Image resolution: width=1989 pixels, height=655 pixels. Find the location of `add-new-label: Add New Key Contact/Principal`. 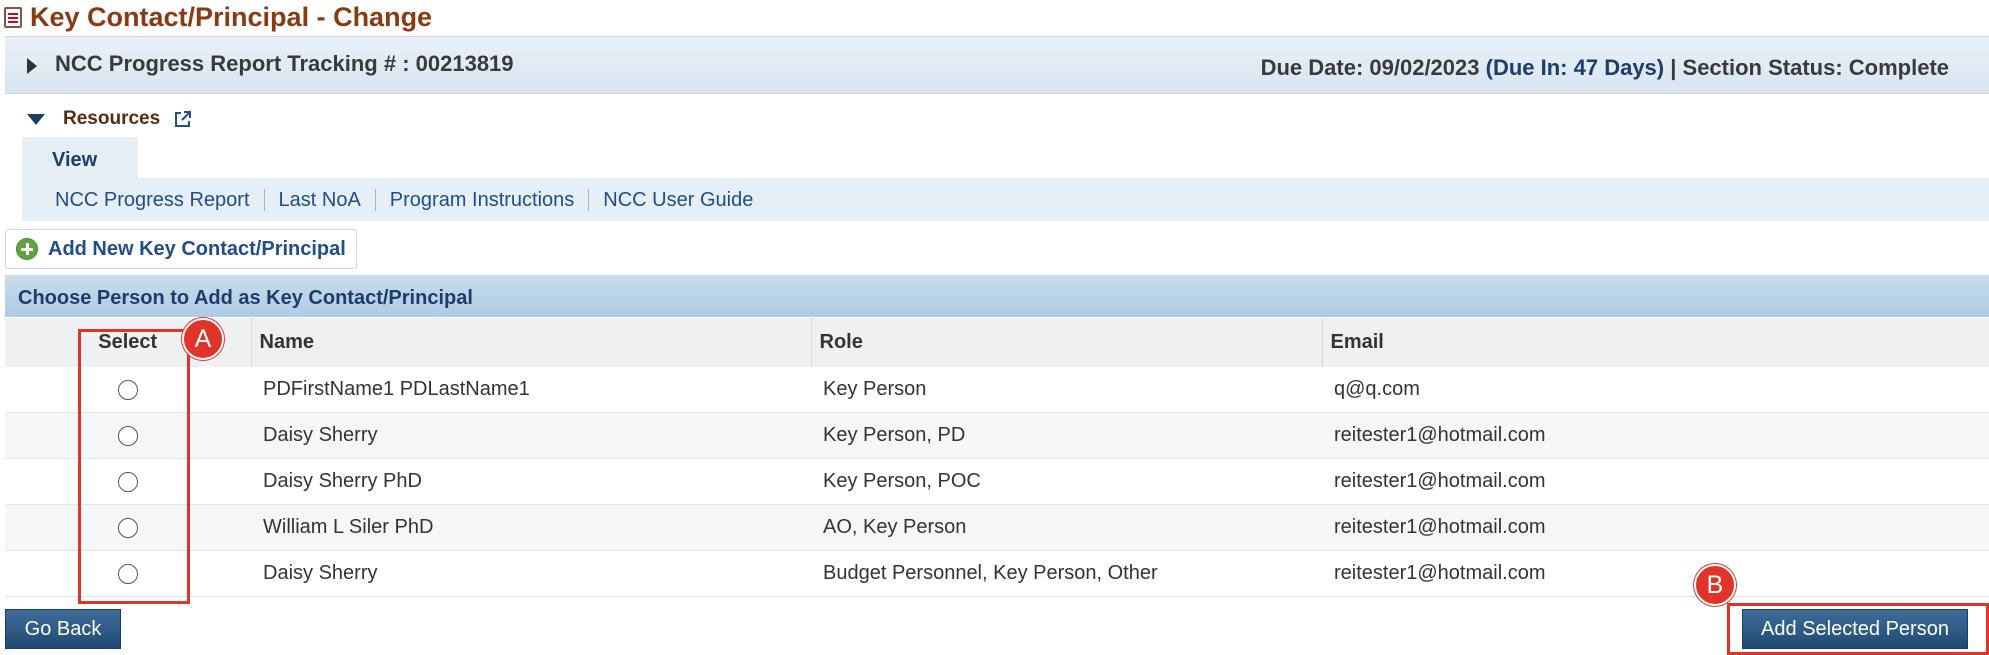

add-new-label: Add New Key Contact/Principal is located at coordinates (197, 248).